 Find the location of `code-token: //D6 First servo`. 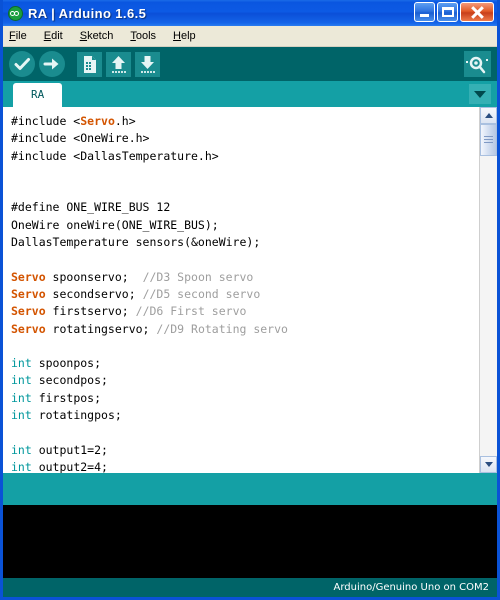

code-token: //D6 First servo is located at coordinates (191, 311).